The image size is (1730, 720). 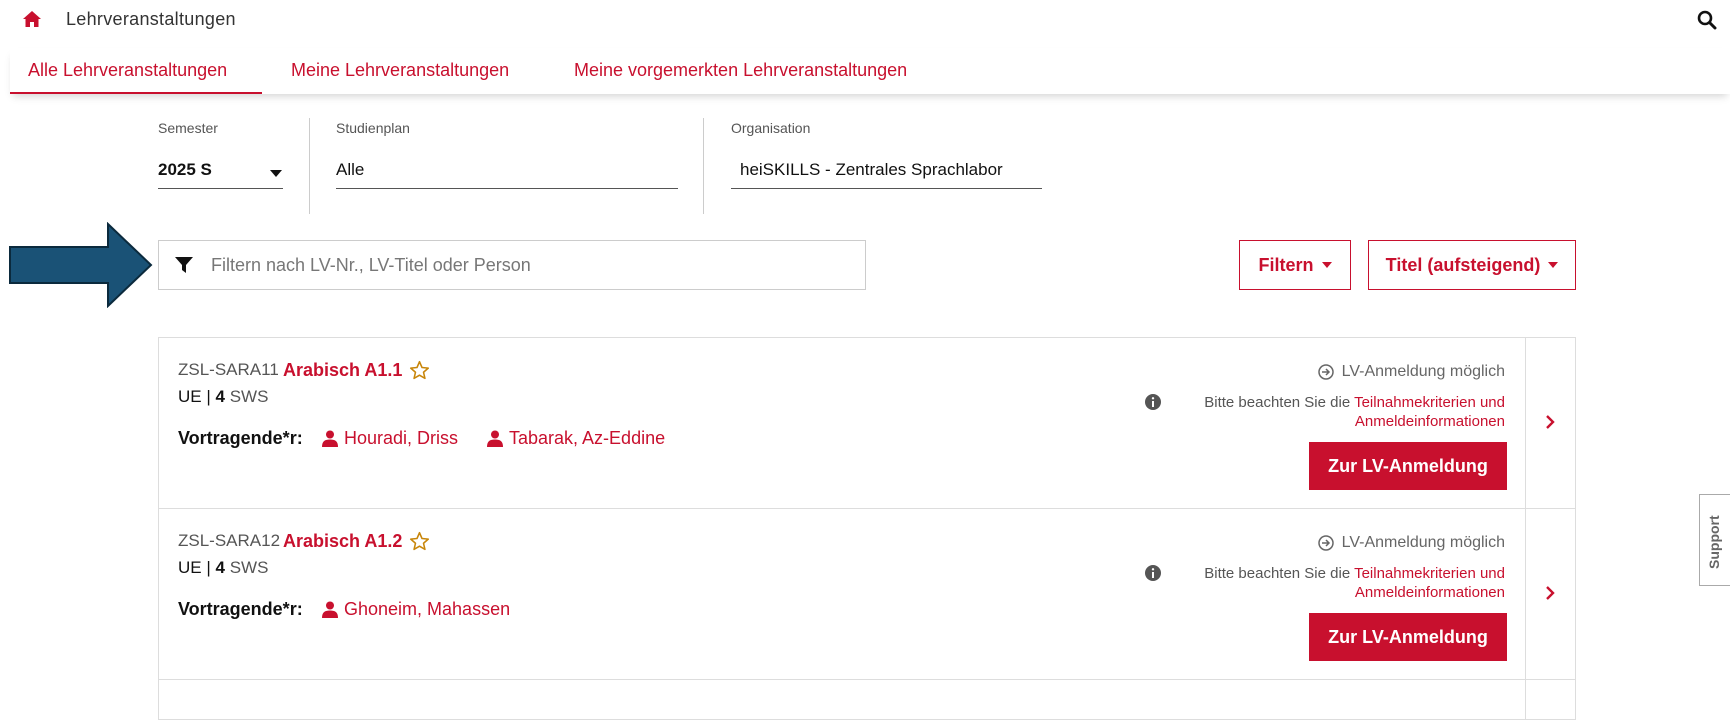 I want to click on lecturer-link: Houradi, Driss, so click(x=390, y=438).